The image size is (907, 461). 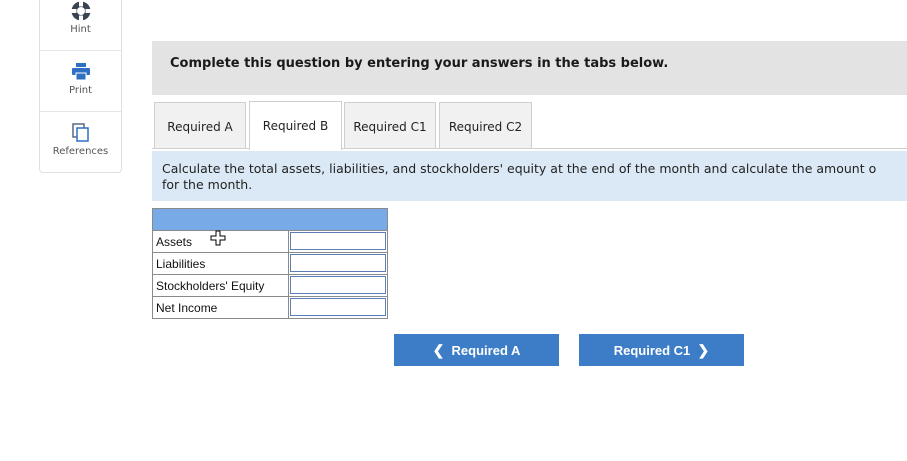 I want to click on references-button: References, so click(x=80, y=141).